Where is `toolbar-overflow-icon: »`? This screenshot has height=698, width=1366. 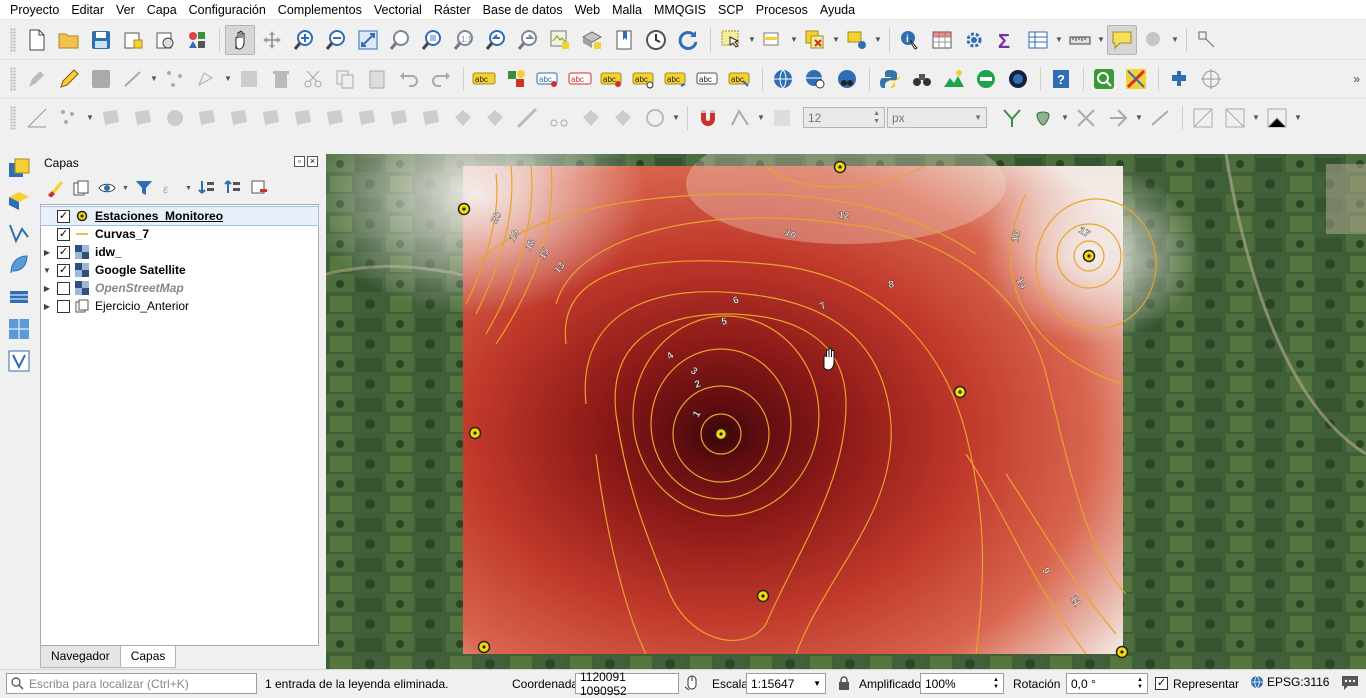
toolbar-overflow-icon: » is located at coordinates (1356, 79).